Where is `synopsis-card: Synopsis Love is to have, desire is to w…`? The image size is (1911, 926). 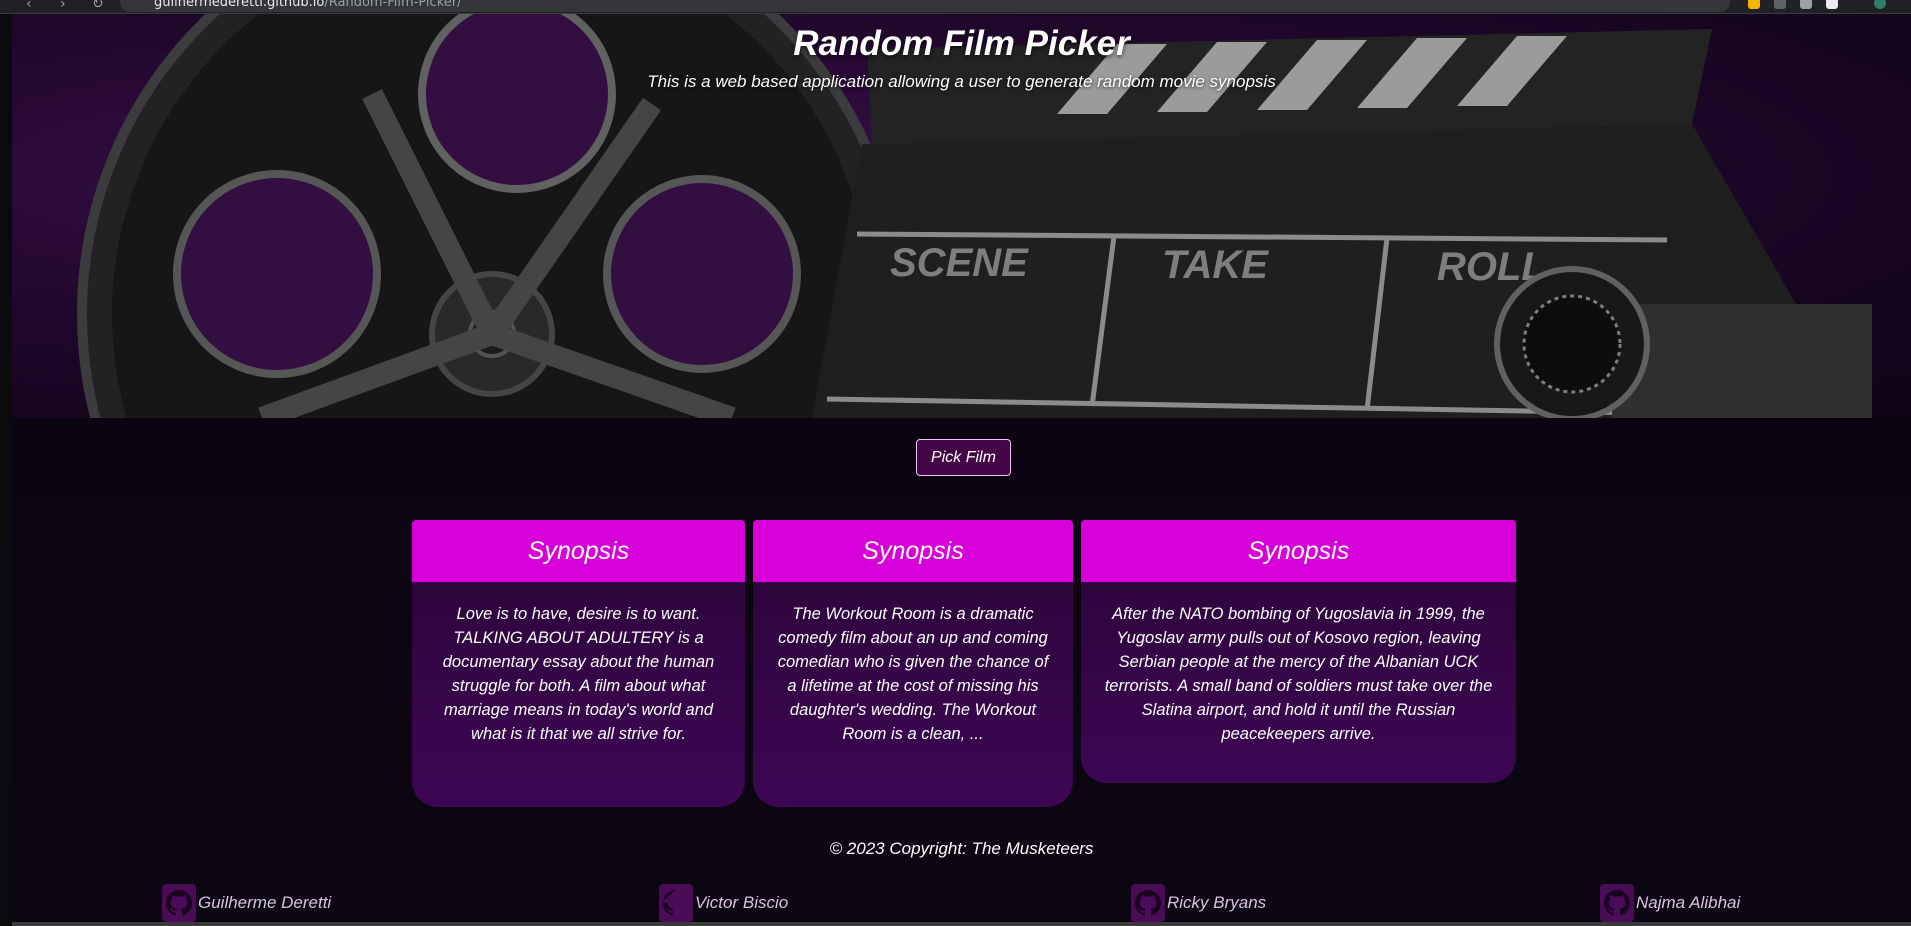 synopsis-card: Synopsis Love is to have, desire is to w… is located at coordinates (578, 663).